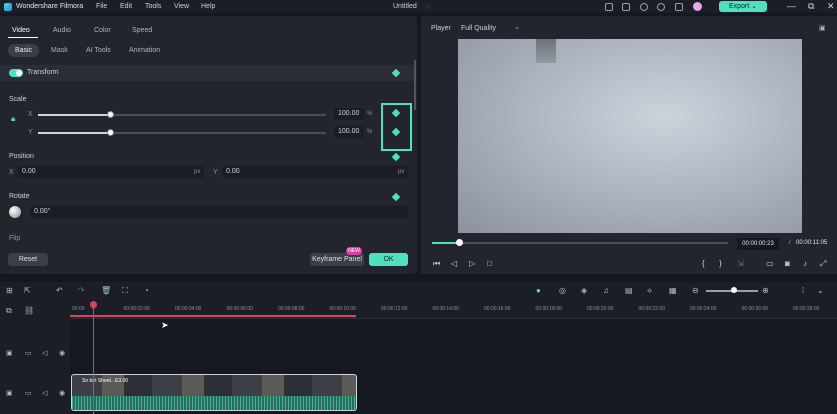  I want to click on play-icon: ▷, so click(472, 263).